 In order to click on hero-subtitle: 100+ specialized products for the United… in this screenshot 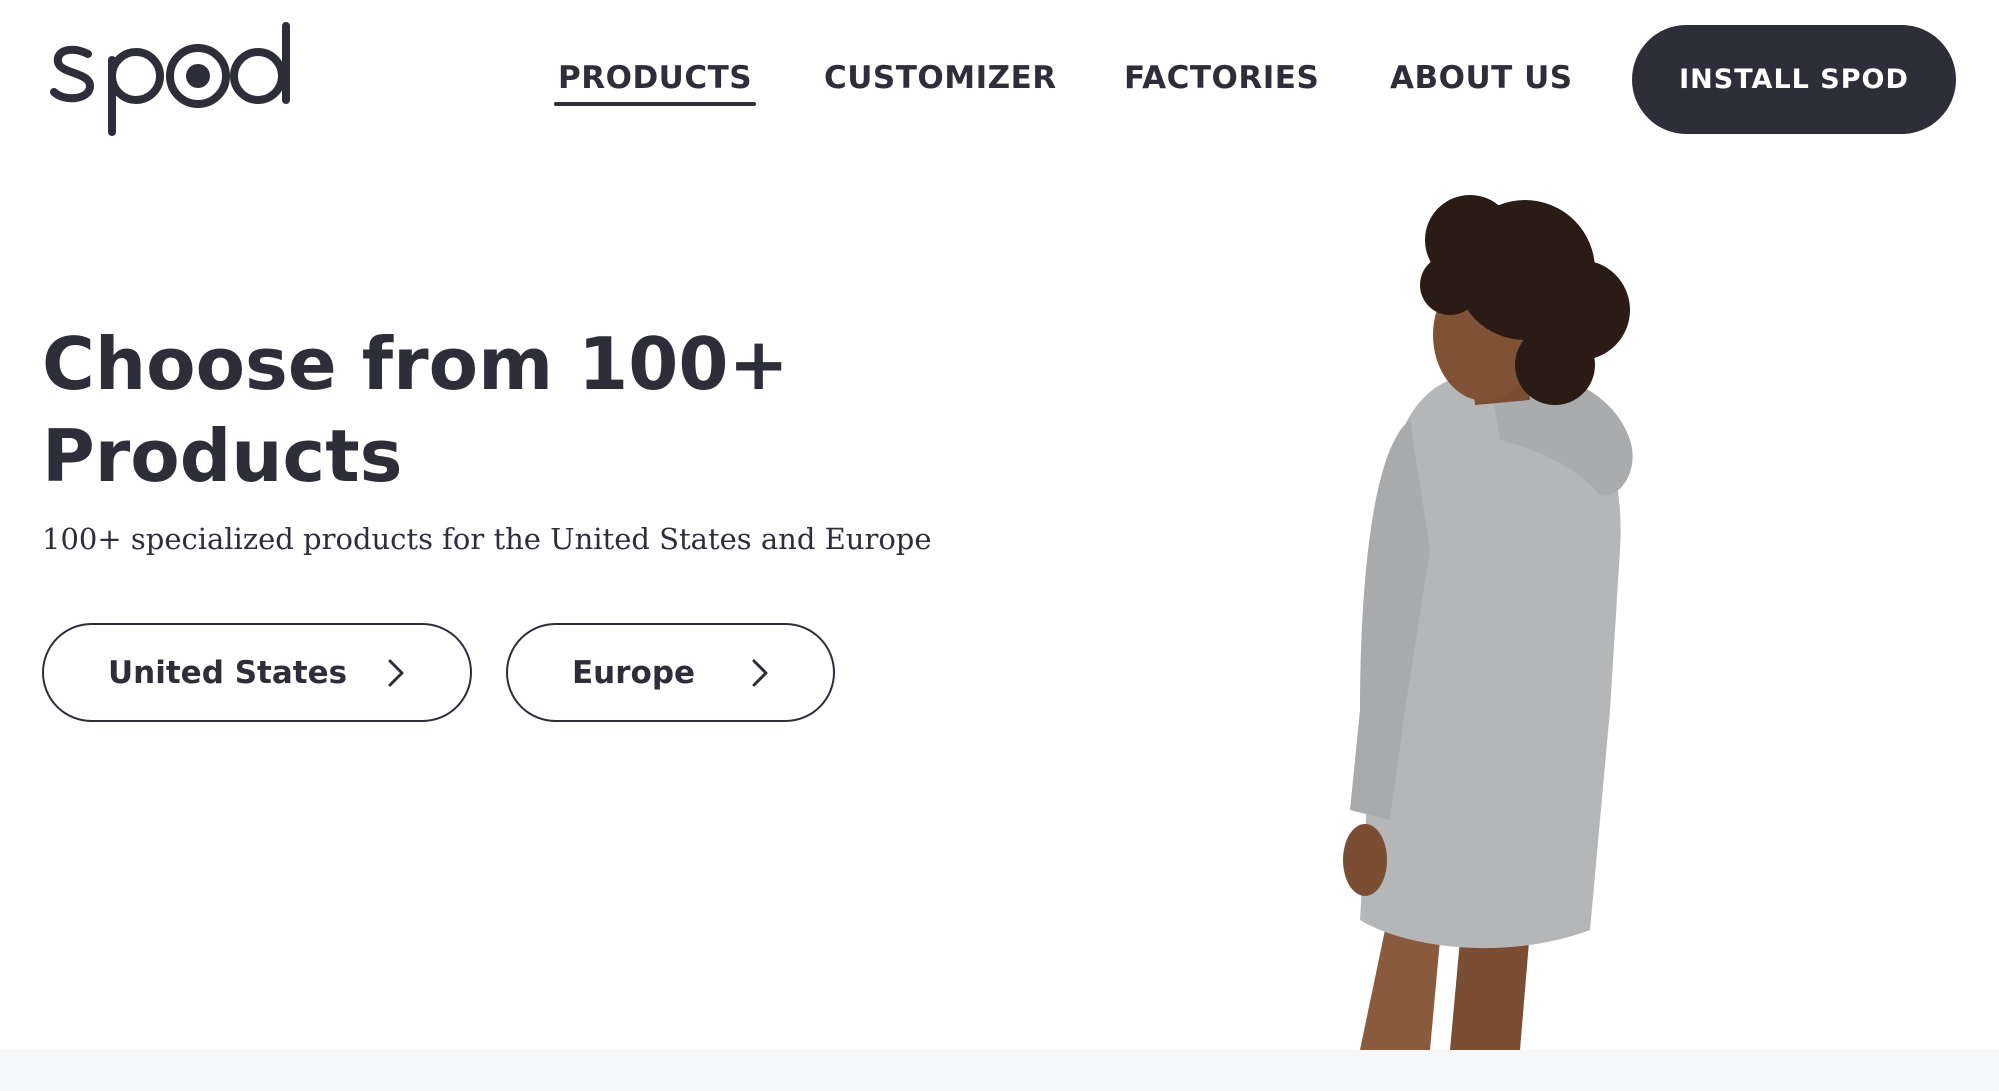, I will do `click(487, 539)`.